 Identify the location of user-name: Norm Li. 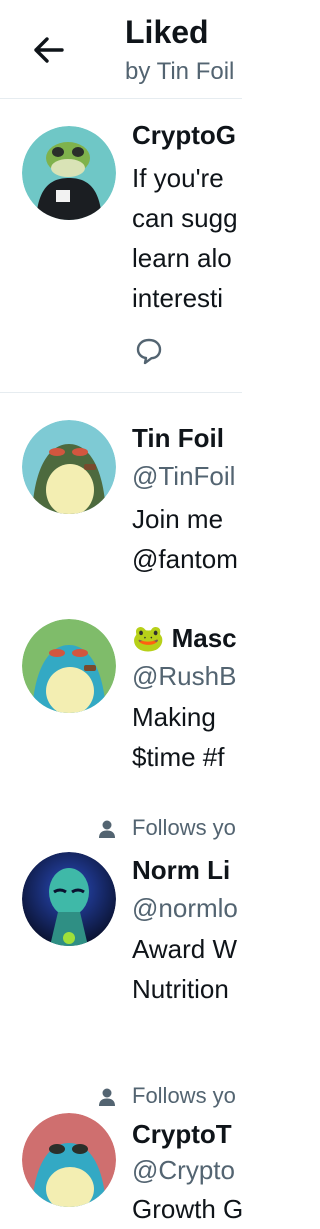
(181, 870).